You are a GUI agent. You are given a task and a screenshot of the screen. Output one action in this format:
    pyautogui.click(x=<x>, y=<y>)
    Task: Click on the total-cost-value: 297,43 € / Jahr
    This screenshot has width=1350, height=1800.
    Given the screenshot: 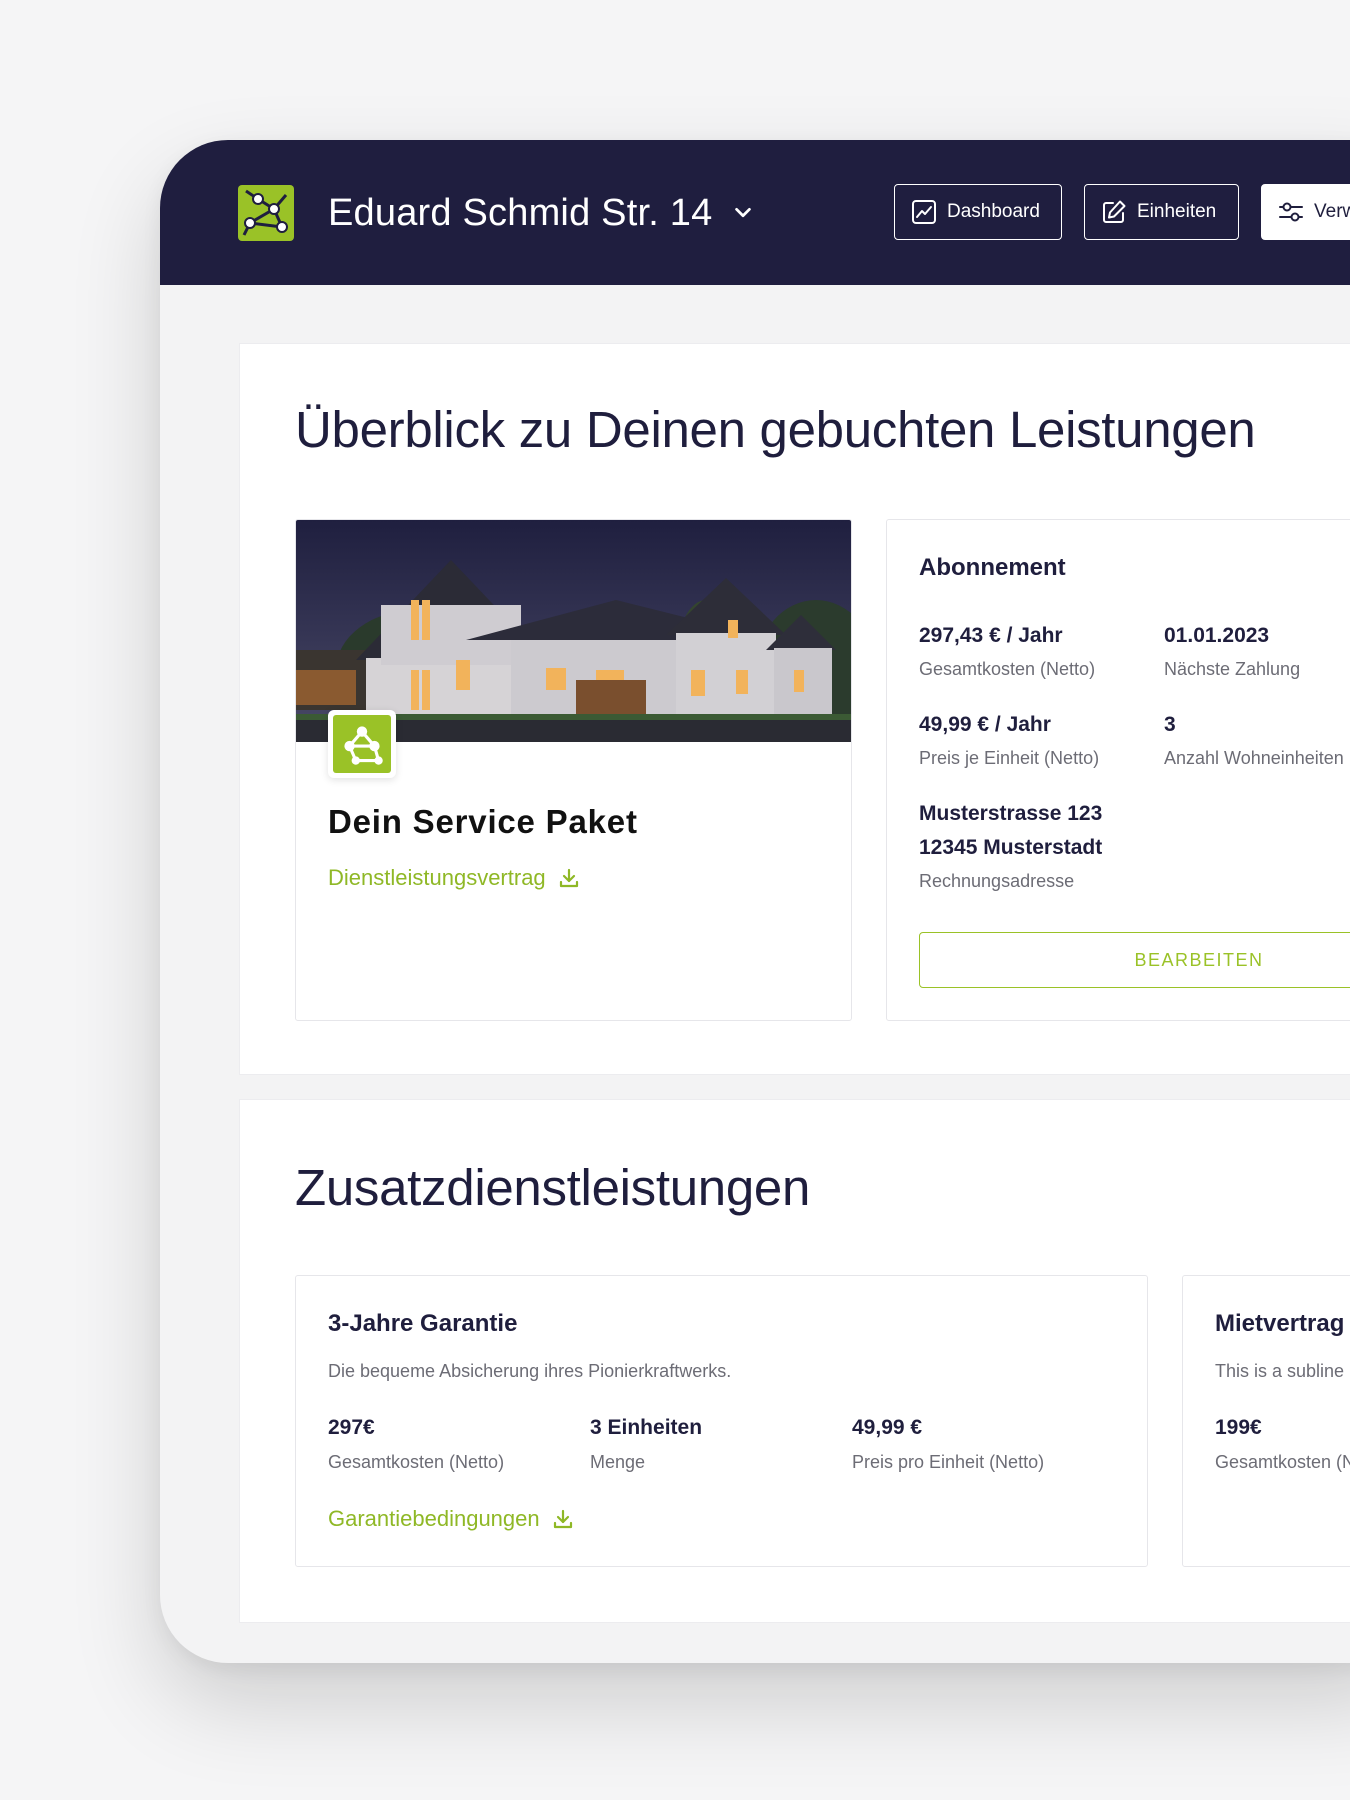 What is the action you would take?
    pyautogui.click(x=991, y=635)
    